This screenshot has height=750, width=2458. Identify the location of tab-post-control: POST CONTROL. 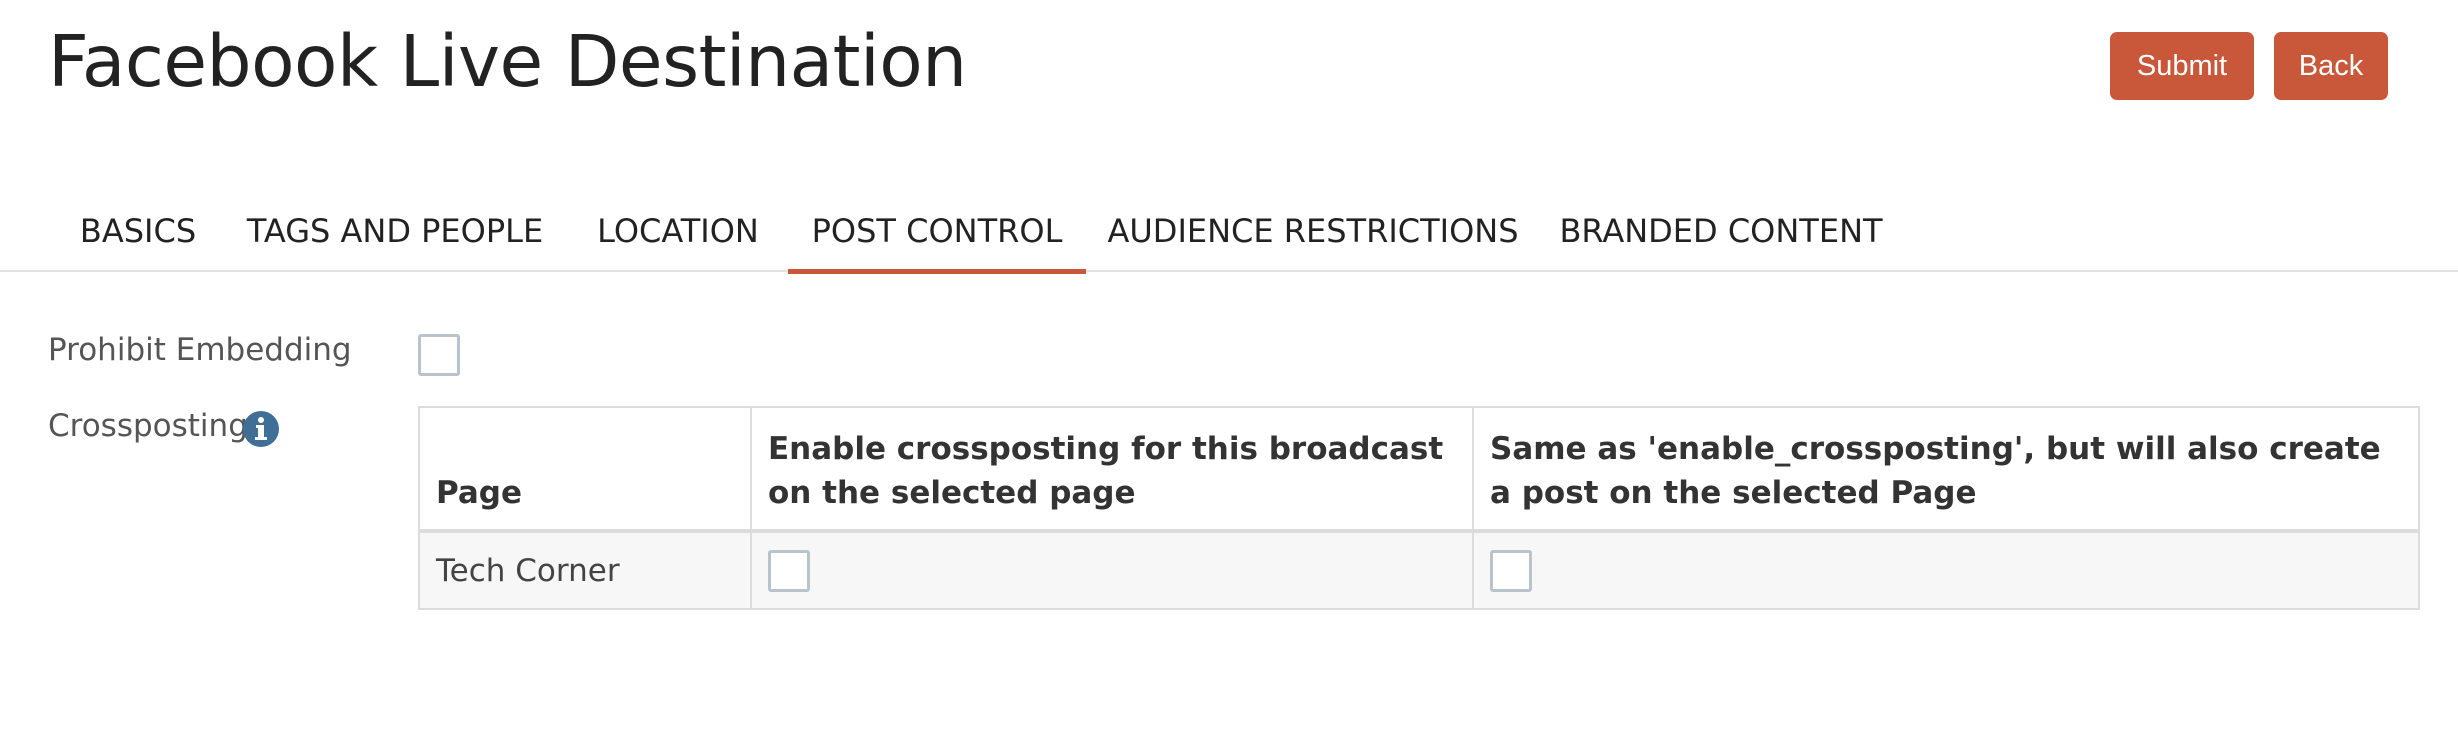
(937, 232).